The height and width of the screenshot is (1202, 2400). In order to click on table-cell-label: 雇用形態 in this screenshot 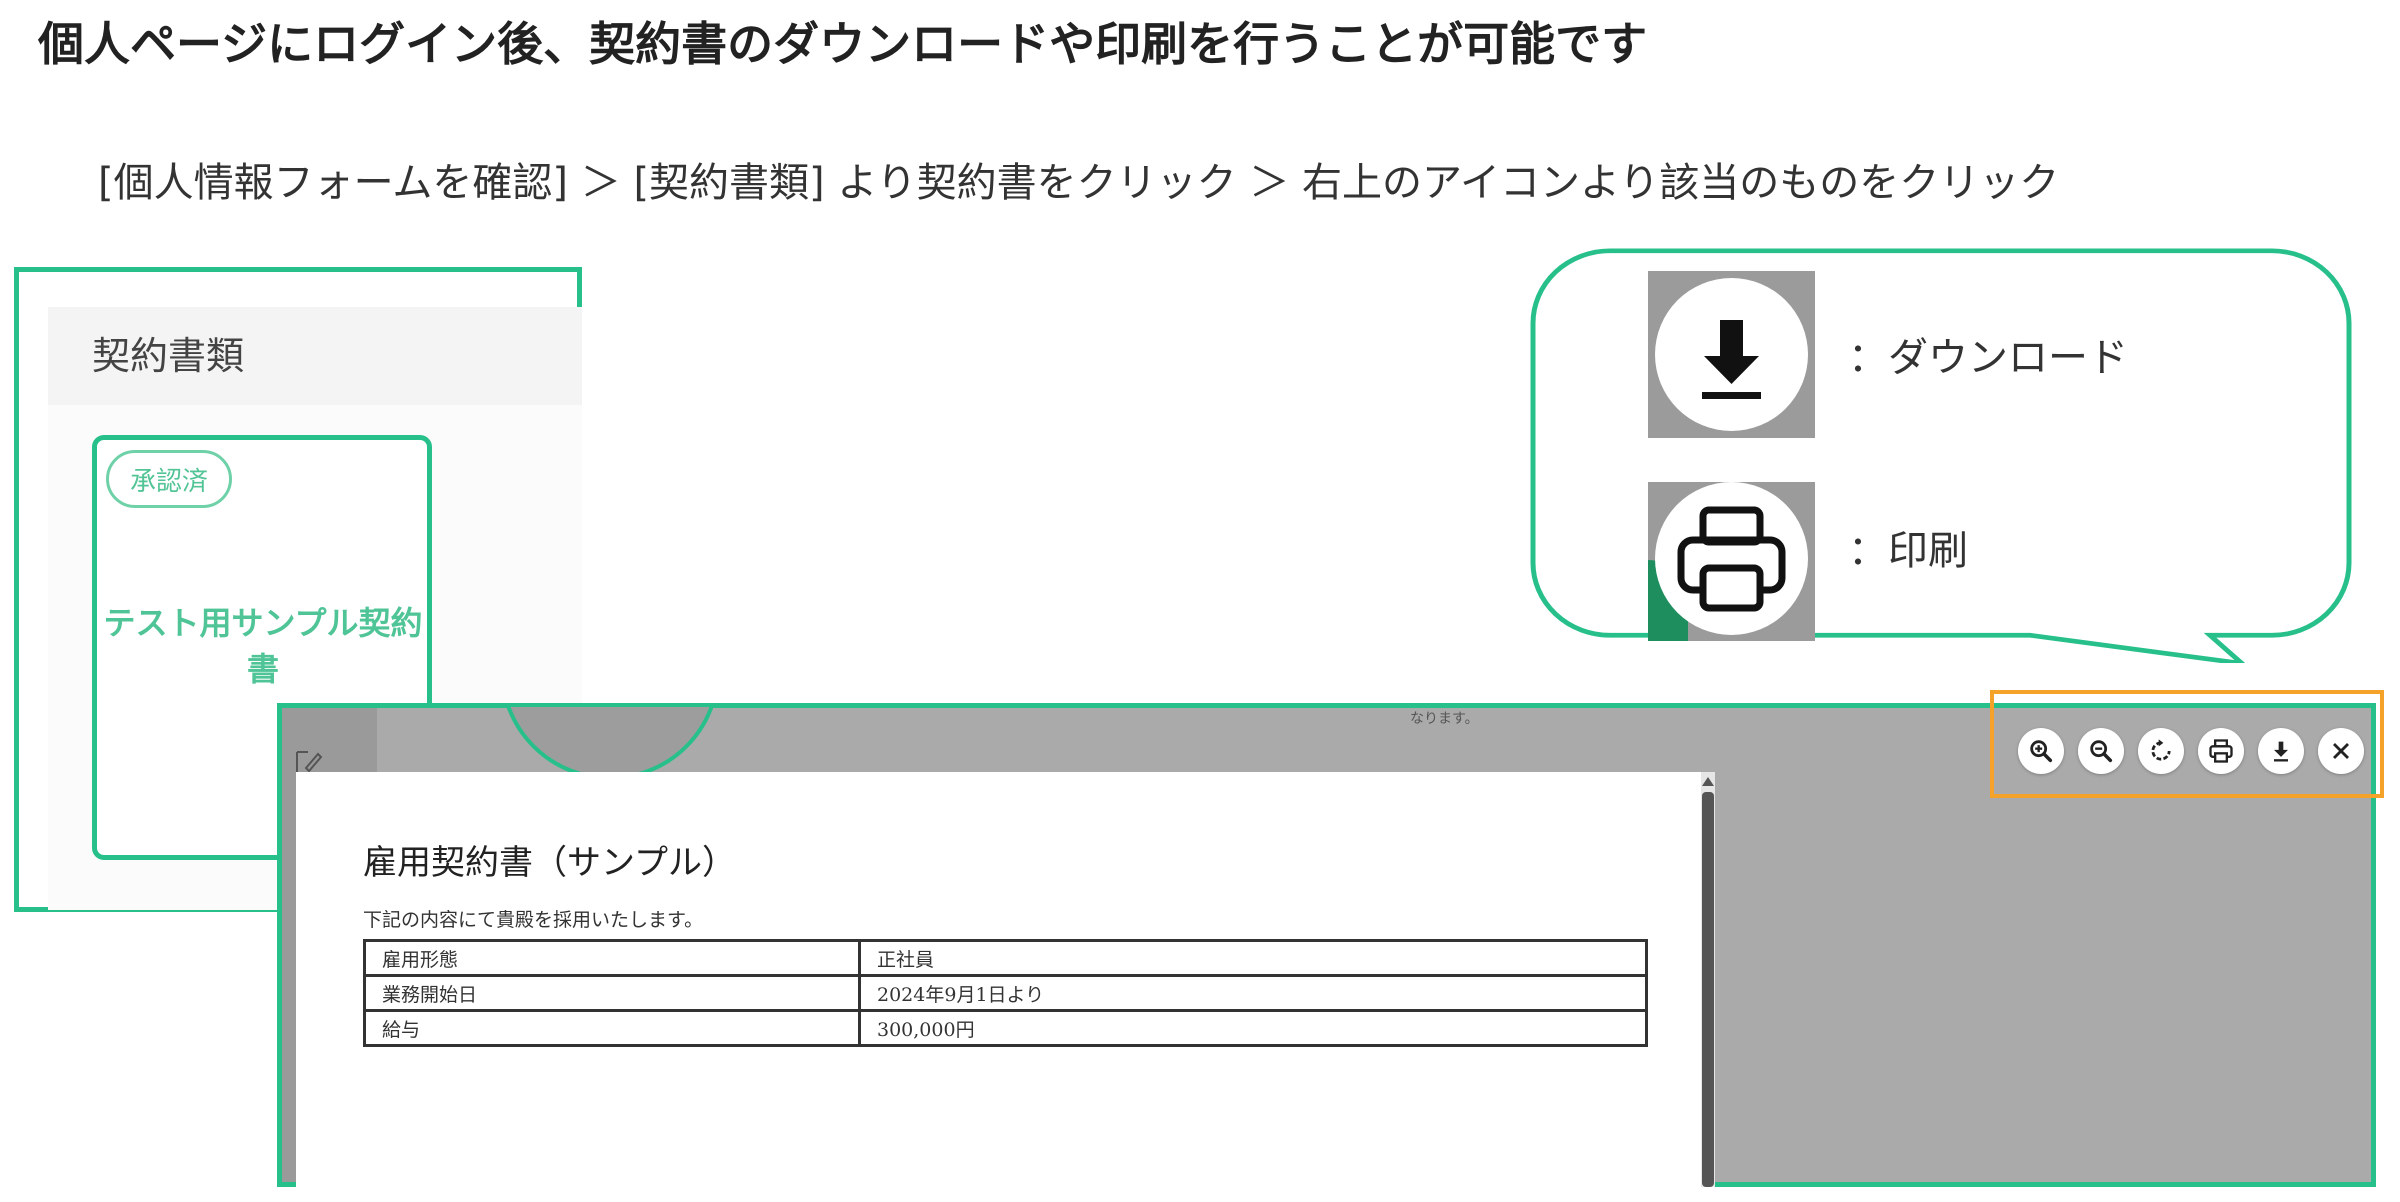, I will do `click(612, 958)`.